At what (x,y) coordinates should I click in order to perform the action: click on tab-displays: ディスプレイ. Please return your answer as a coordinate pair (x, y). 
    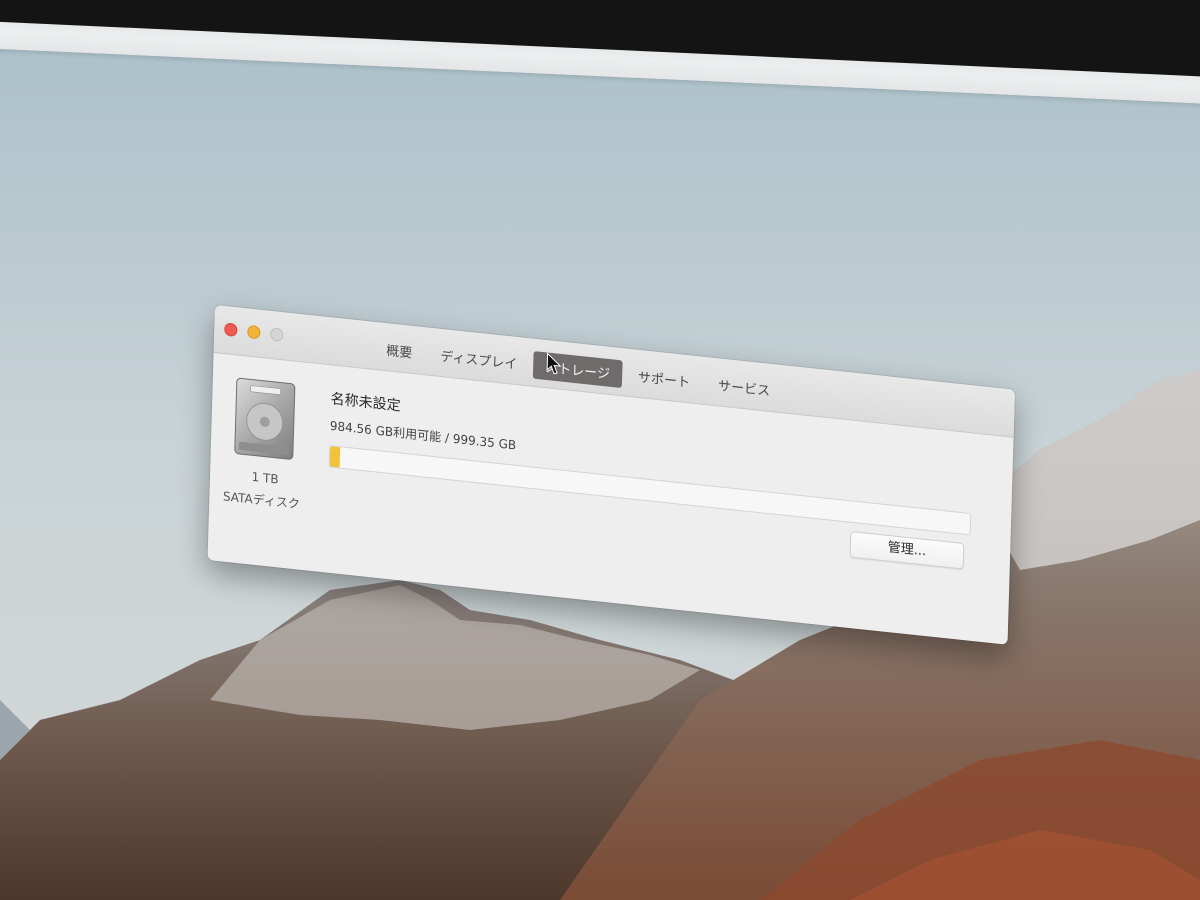
    Looking at the image, I should click on (479, 359).